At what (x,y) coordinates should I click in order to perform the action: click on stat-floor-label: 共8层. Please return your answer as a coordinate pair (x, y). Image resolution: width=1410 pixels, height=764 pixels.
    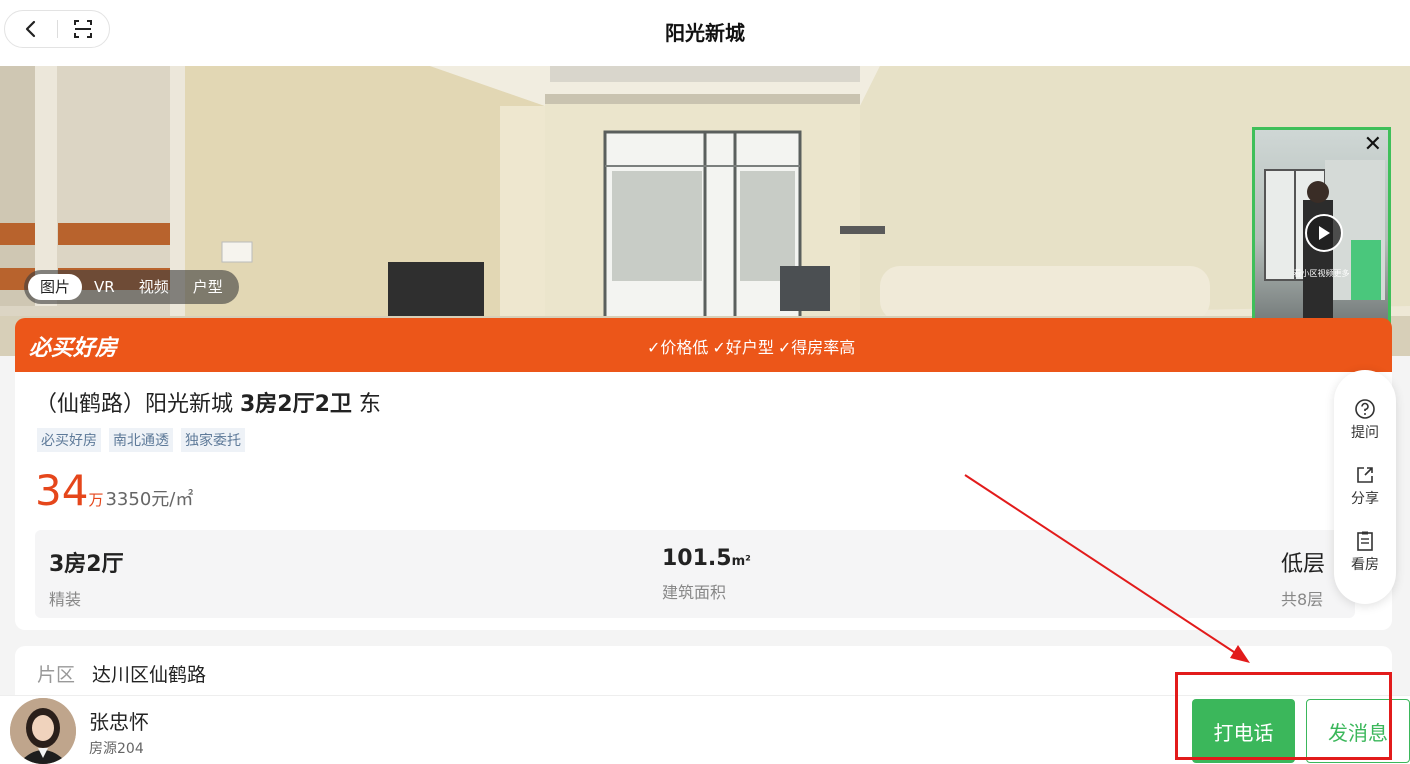
    Looking at the image, I should click on (1302, 599).